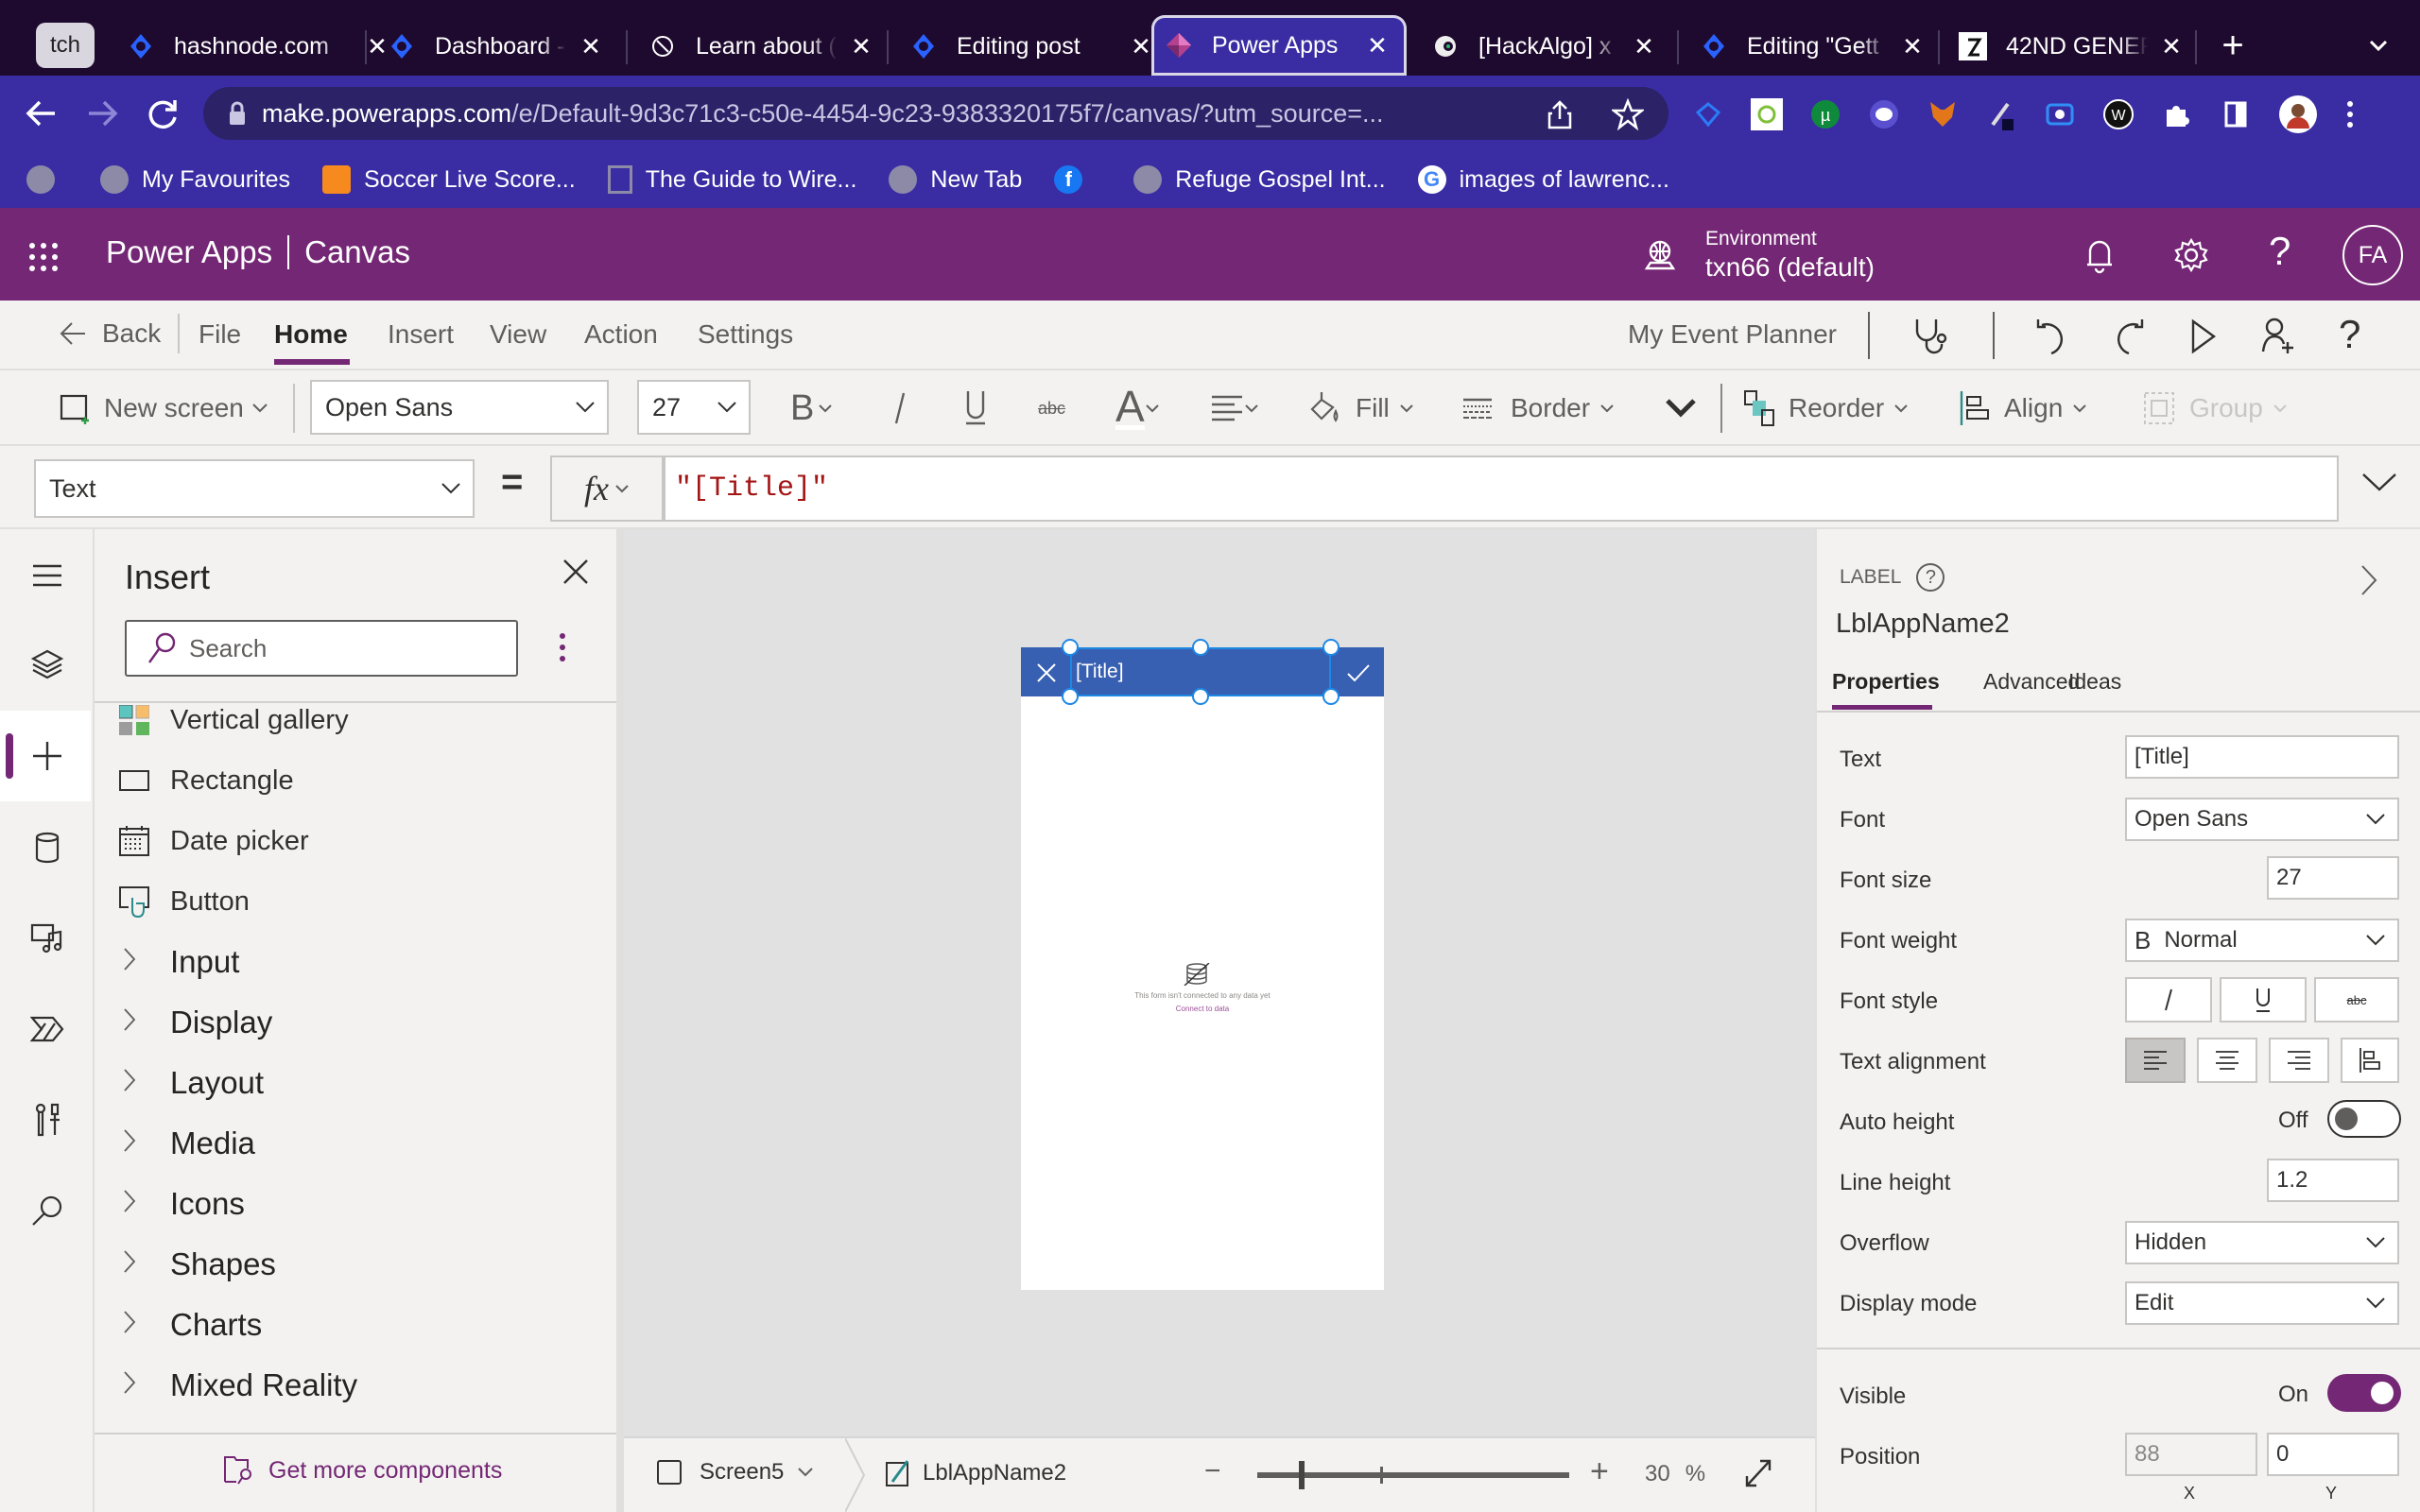  What do you see at coordinates (47, 938) in the screenshot?
I see `media-icon` at bounding box center [47, 938].